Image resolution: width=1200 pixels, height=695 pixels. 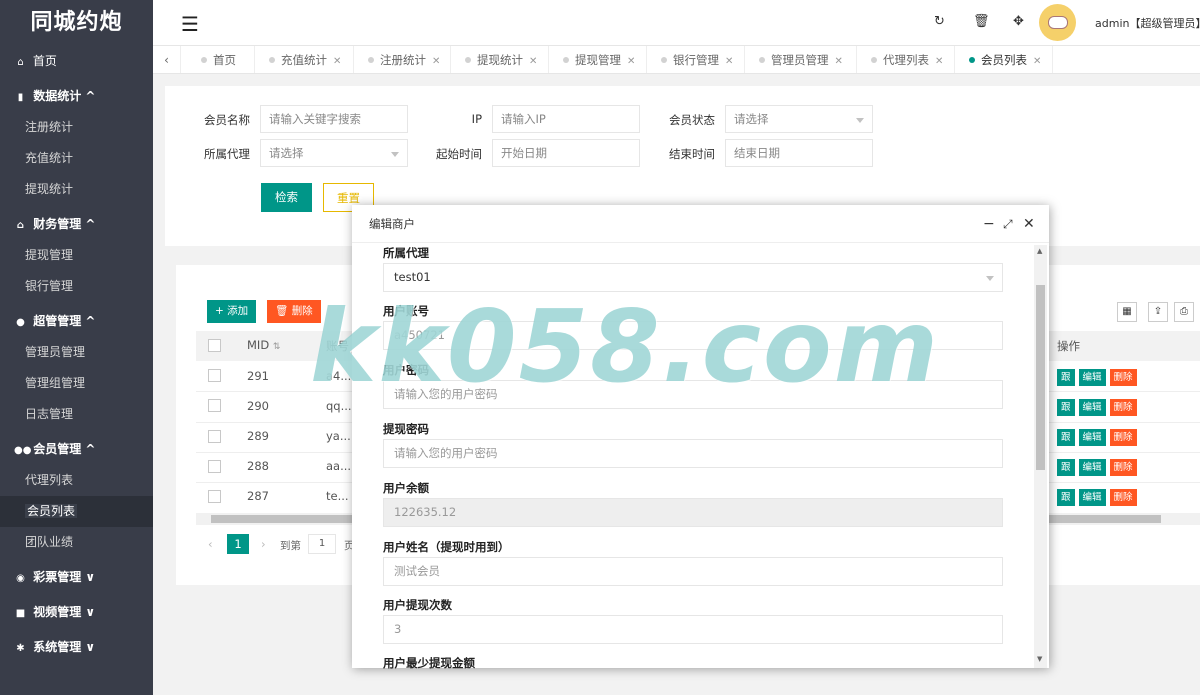 I want to click on modal-scrollbar: ▲ ▼, so click(x=1040, y=456).